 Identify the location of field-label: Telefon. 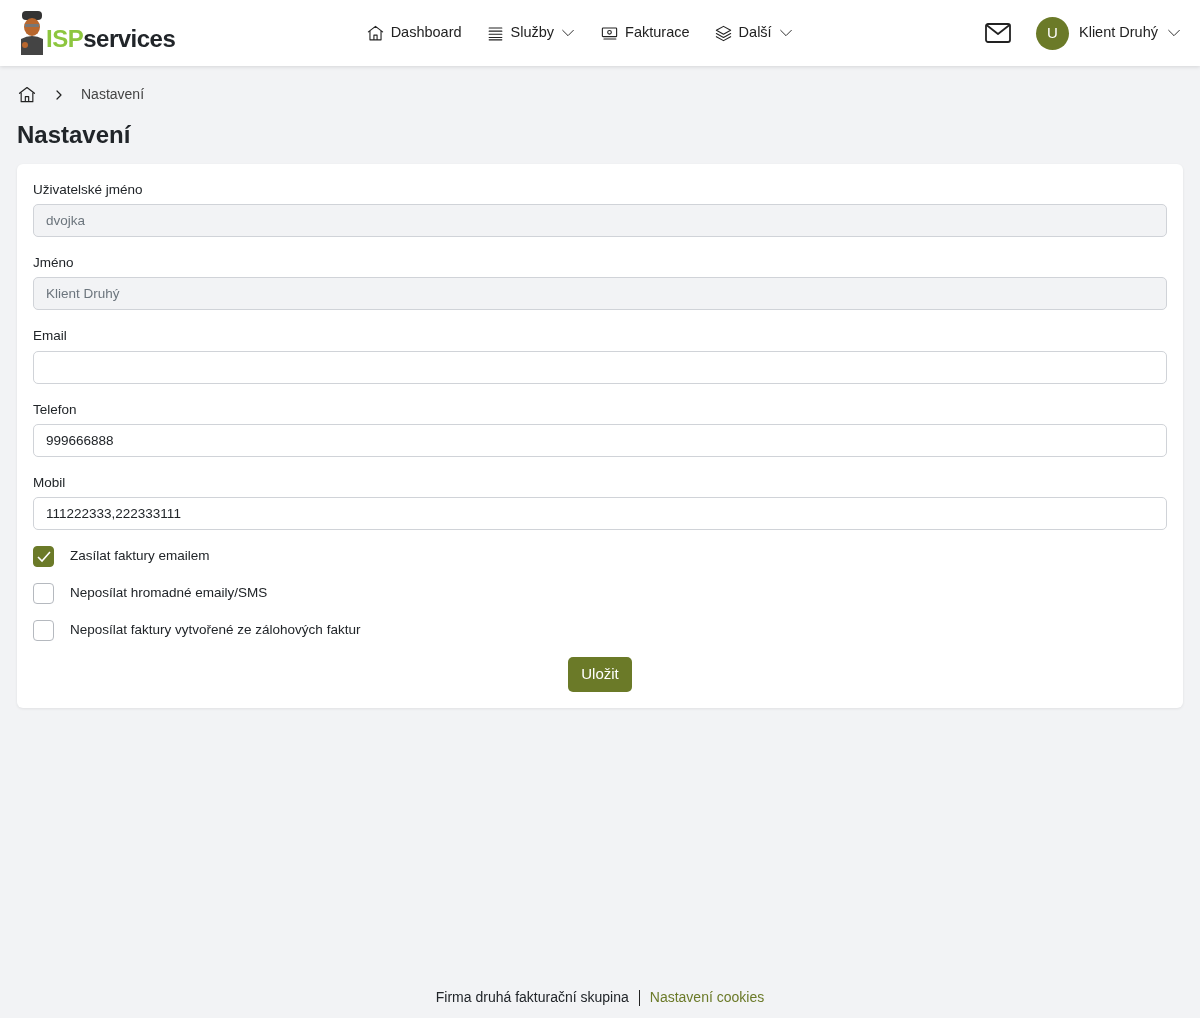
(55, 409).